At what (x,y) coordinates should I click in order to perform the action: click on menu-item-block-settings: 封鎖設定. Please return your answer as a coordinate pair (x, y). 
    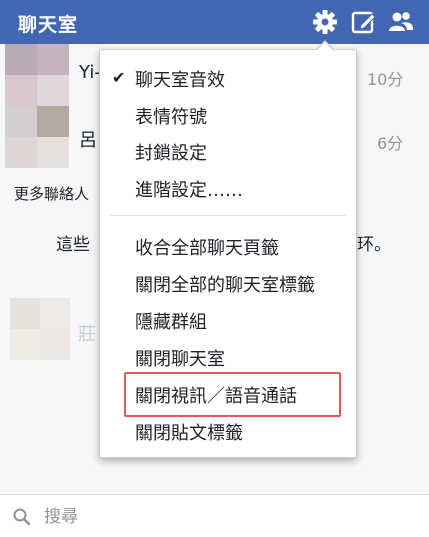
    Looking at the image, I should click on (228, 151).